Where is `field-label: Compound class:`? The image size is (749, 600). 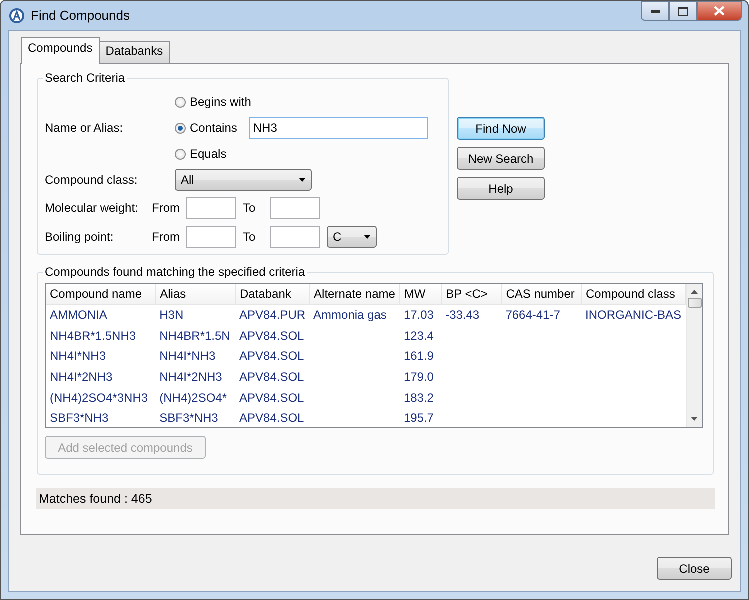
field-label: Compound class: is located at coordinates (92, 180).